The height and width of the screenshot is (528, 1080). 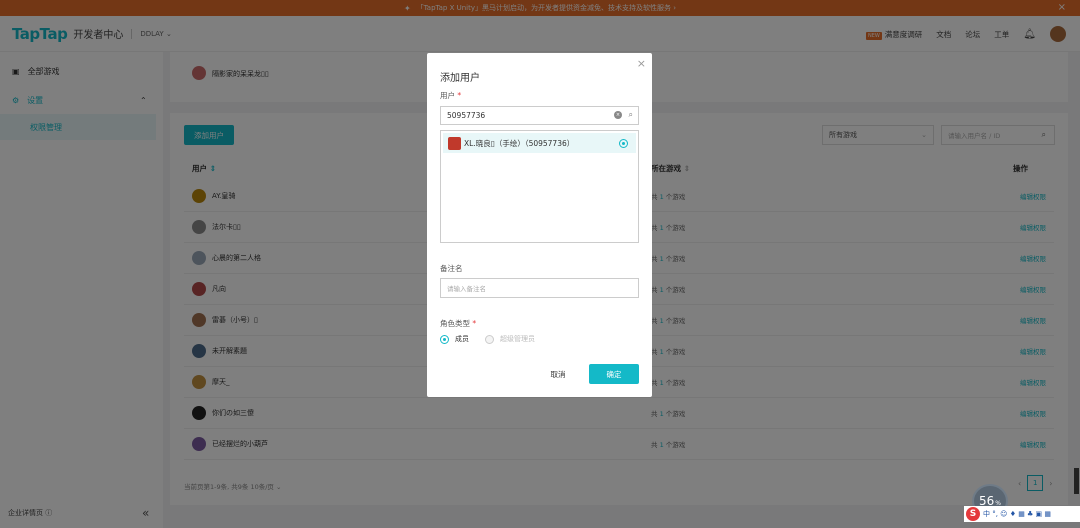 I want to click on result-item: XL.晓良▯（手绘）（50957736）, so click(x=539, y=143).